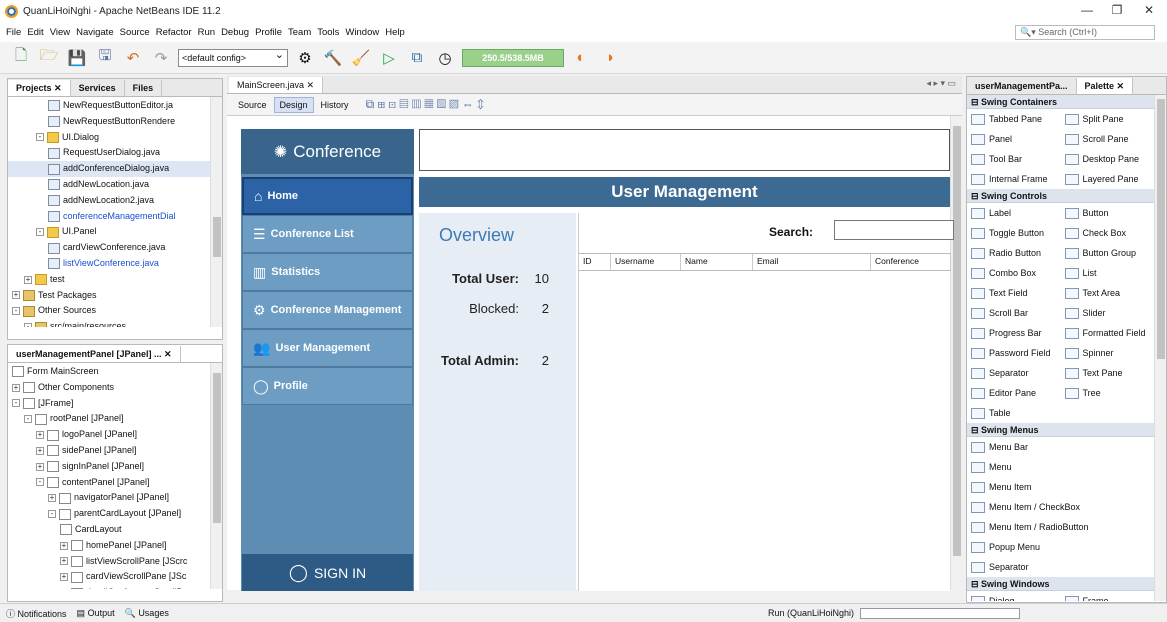 The image size is (1167, 622). I want to click on undo-icon: ↶, so click(133, 58).